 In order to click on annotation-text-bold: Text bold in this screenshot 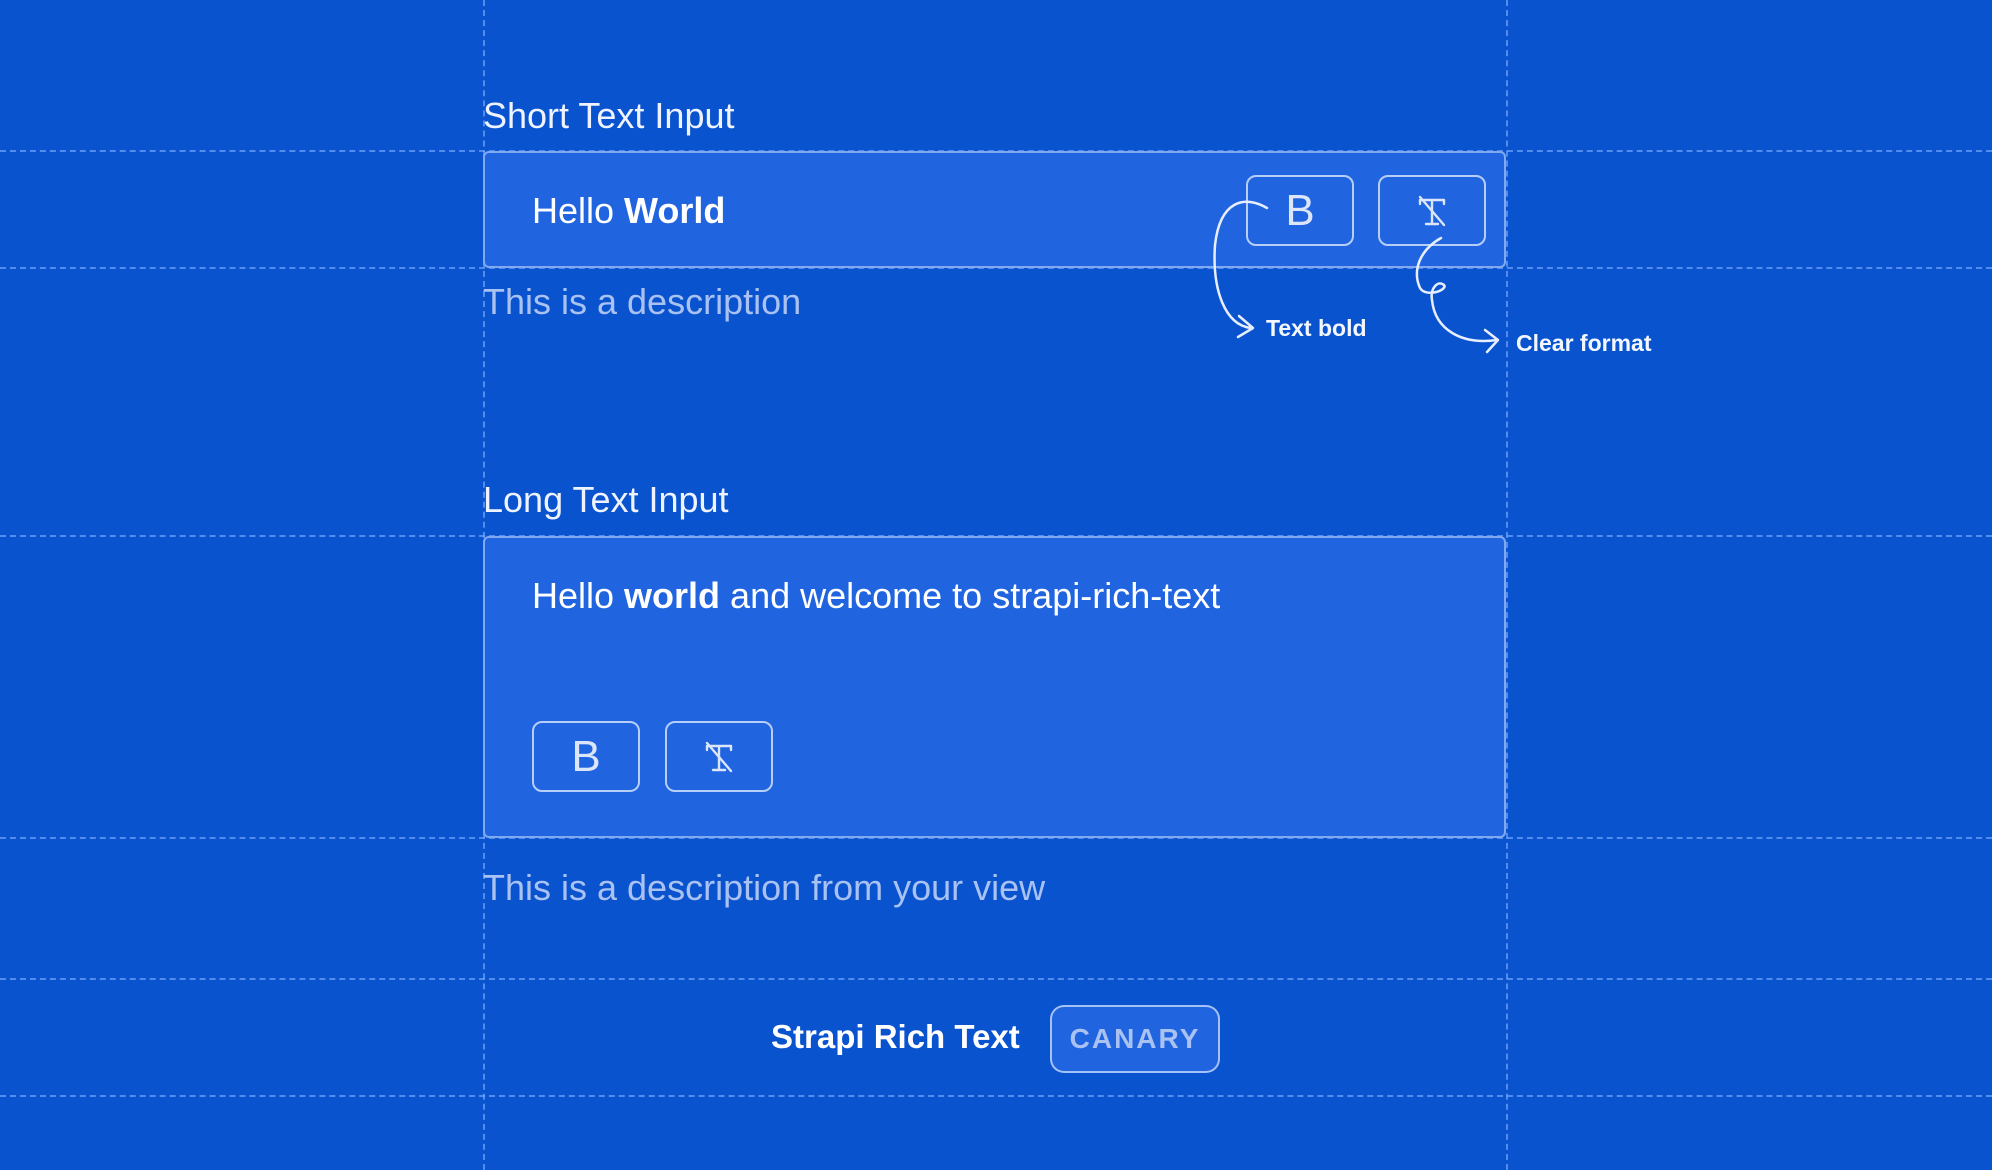, I will do `click(1316, 328)`.